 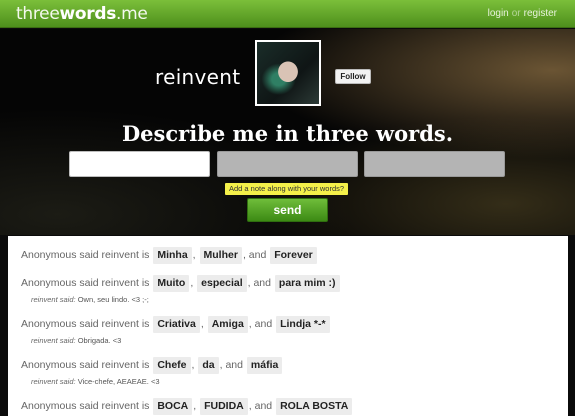 I want to click on word-chip: Lindja *-*, so click(x=303, y=324).